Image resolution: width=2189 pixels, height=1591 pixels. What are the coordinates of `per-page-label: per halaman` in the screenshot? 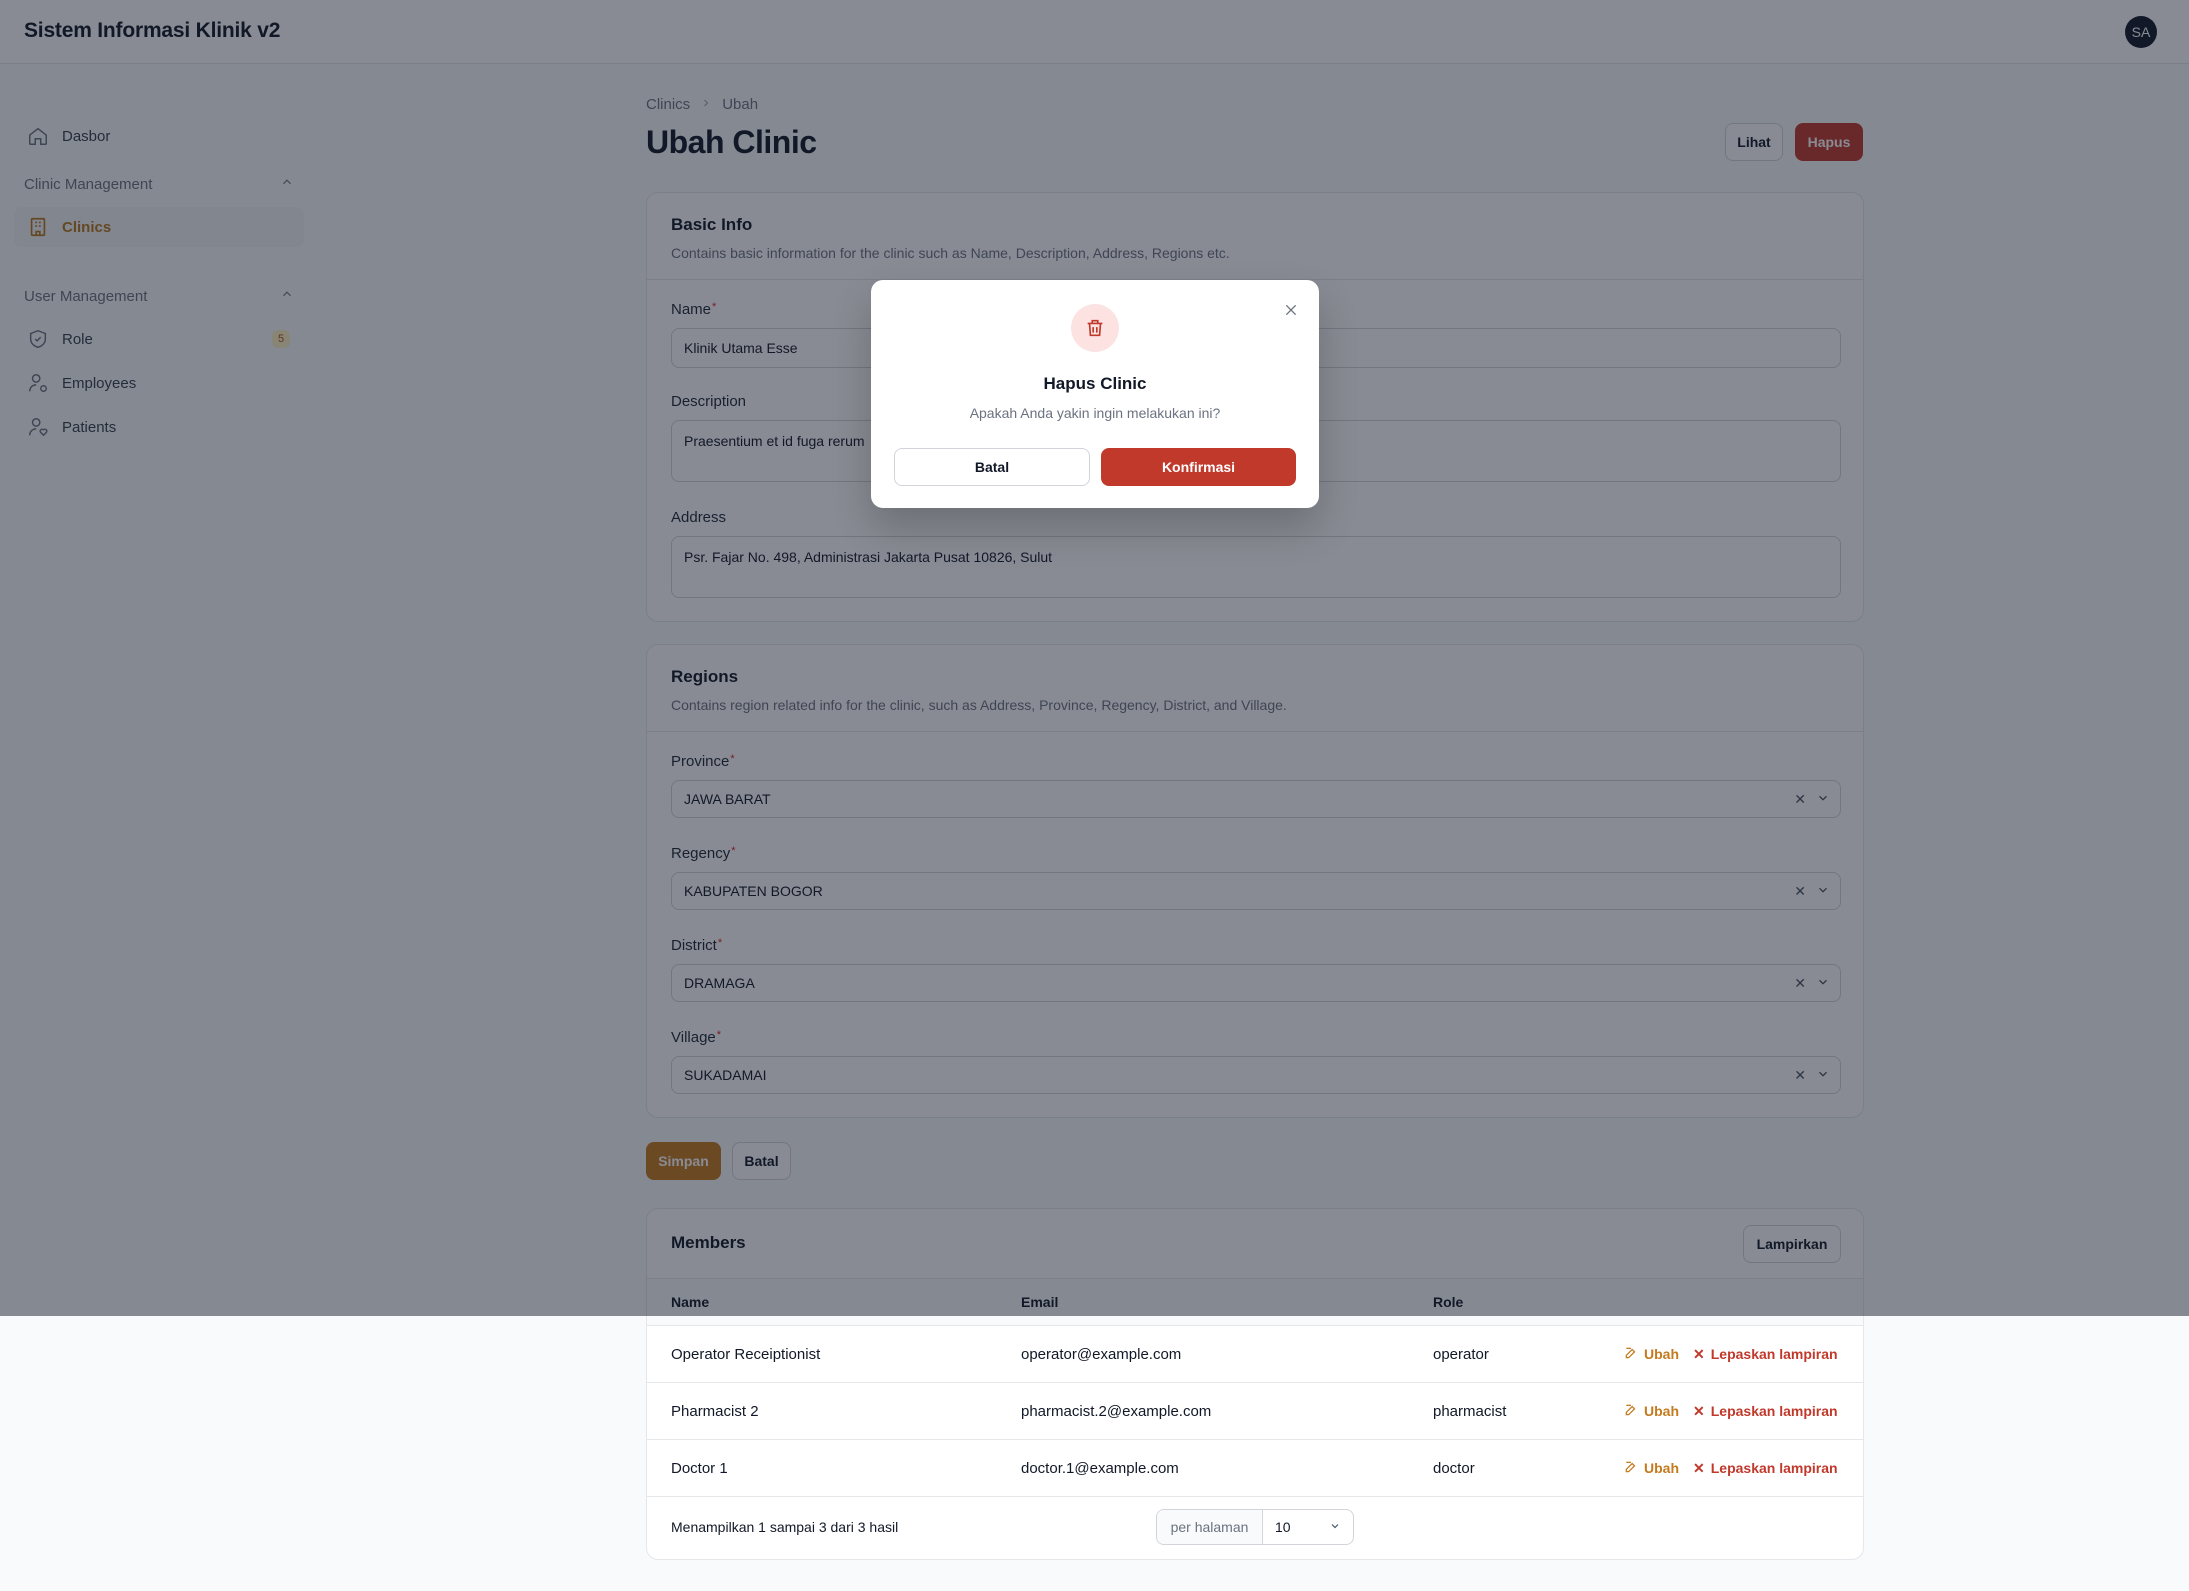 It's located at (1210, 1527).